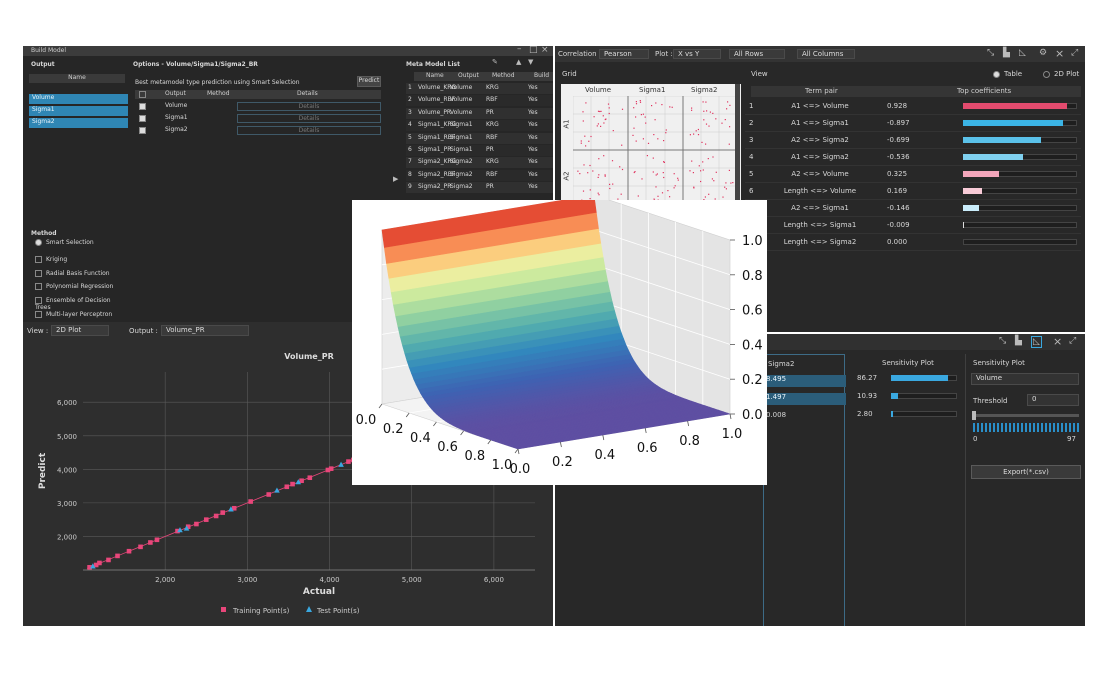 The image size is (1100, 677). Describe the element at coordinates (624, 54) in the screenshot. I see `correlation-dropdown: Pearson` at that location.